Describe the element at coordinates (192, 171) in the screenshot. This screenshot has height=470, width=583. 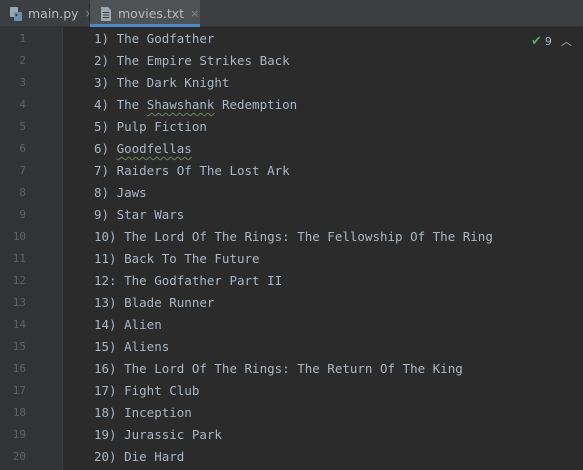
I see `code-line: 7) Raiders Of The Lost Ark` at that location.